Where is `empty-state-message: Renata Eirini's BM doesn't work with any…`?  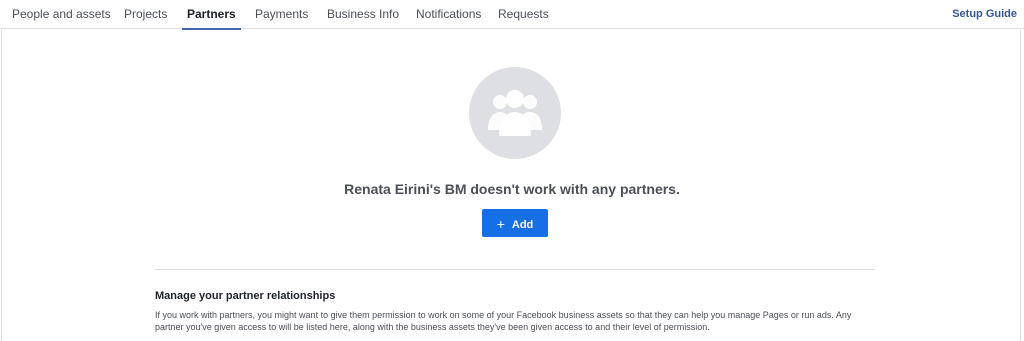 empty-state-message: Renata Eirini's BM doesn't work with any… is located at coordinates (512, 189).